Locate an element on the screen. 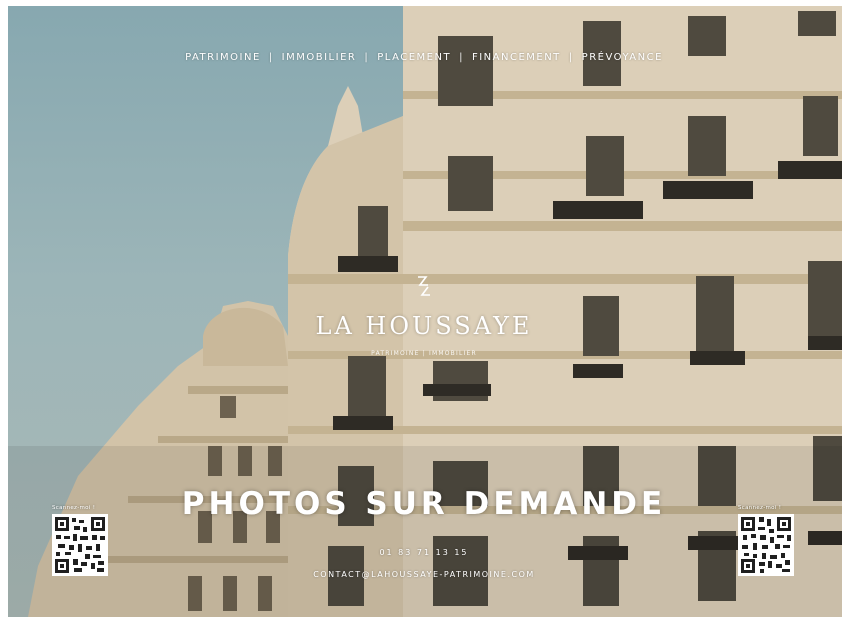 Image resolution: width=848 pixels, height=623 pixels. qr-right-label: Scannez-moi ! is located at coordinates (760, 508).